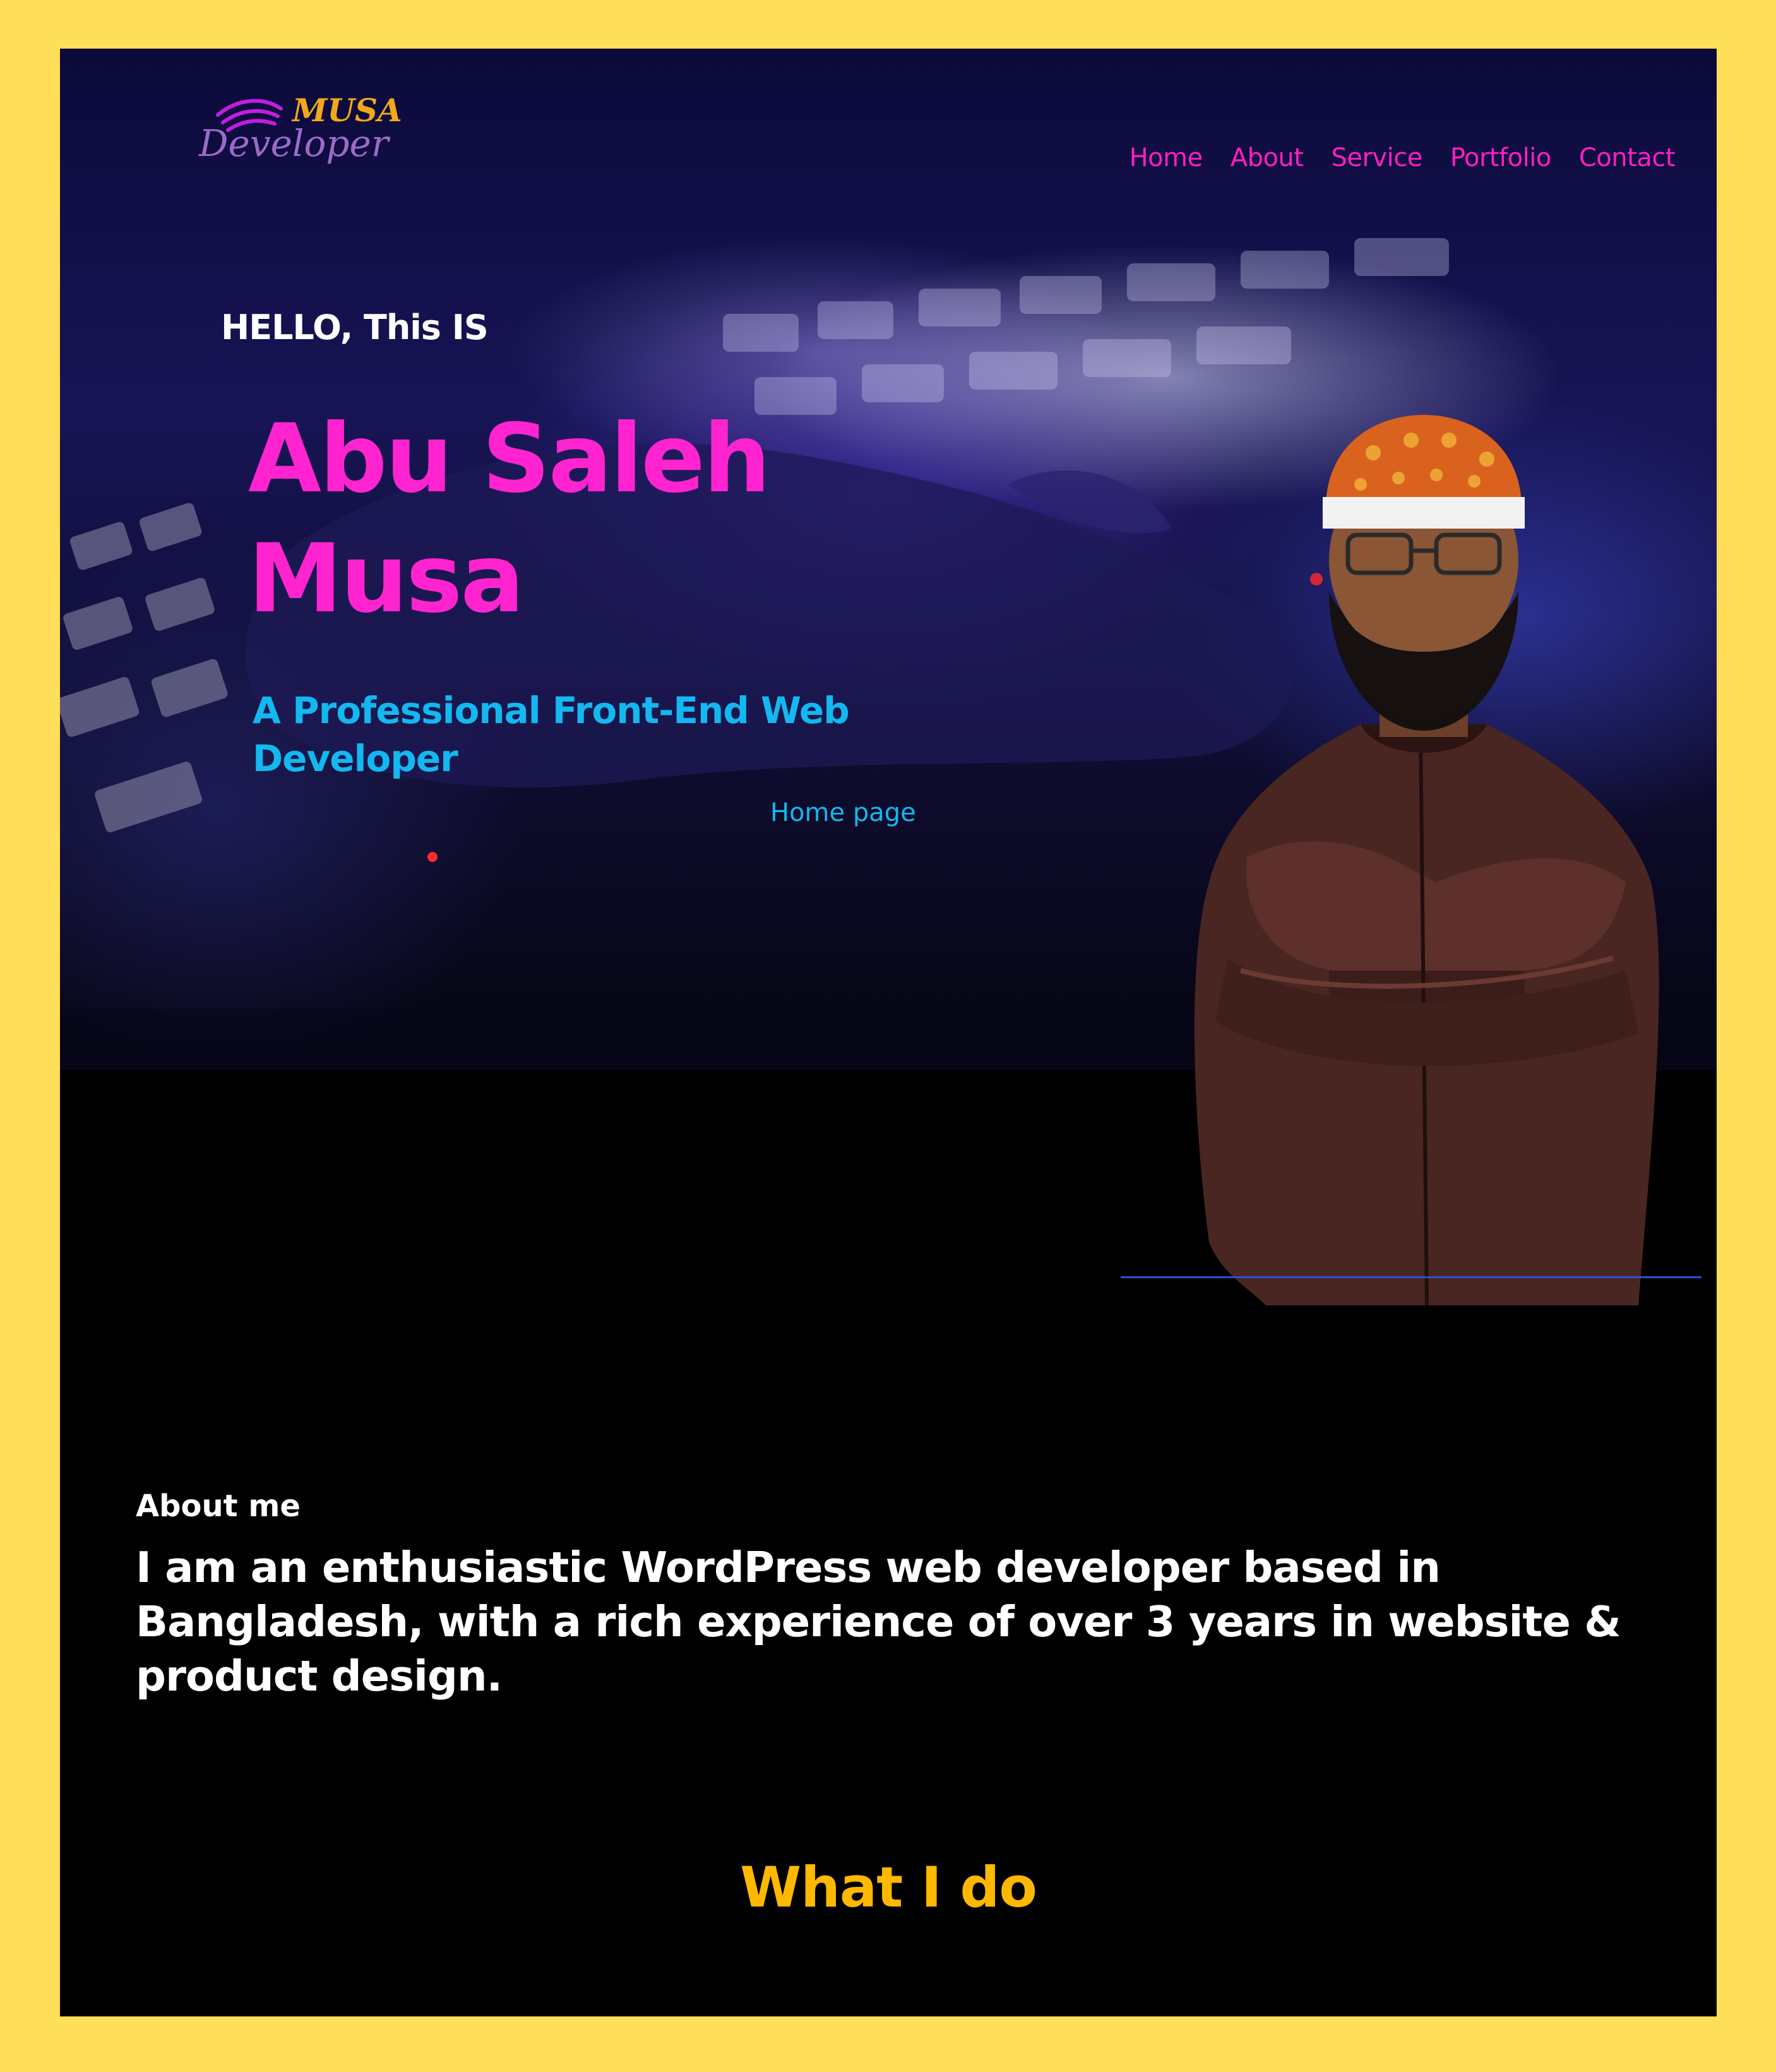 Image resolution: width=1776 pixels, height=2072 pixels. Describe the element at coordinates (551, 734) in the screenshot. I see `hero-tagline: A Professional Front-End Web Developer` at that location.